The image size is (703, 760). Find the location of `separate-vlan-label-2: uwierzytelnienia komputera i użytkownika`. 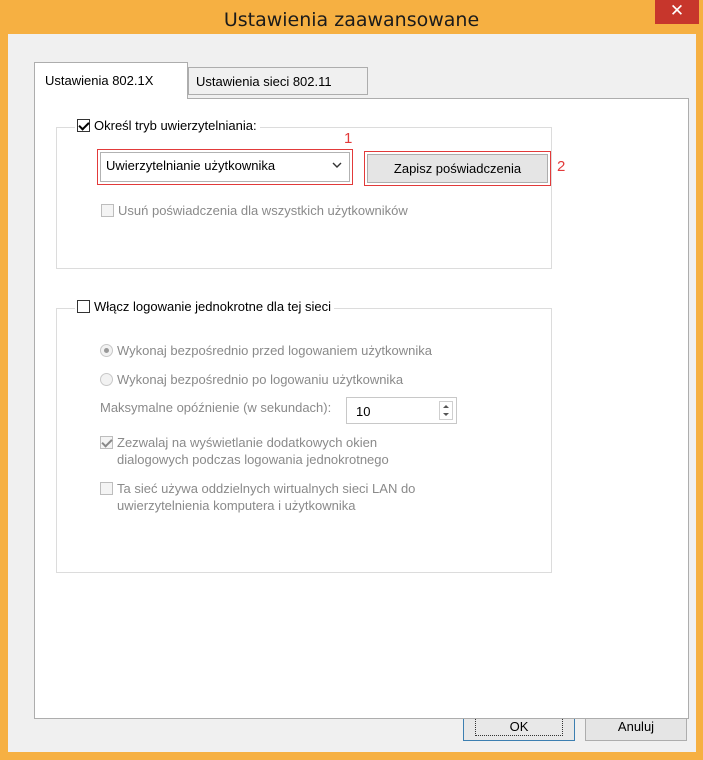

separate-vlan-label-2: uwierzytelnienia komputera i użytkownika is located at coordinates (236, 505).